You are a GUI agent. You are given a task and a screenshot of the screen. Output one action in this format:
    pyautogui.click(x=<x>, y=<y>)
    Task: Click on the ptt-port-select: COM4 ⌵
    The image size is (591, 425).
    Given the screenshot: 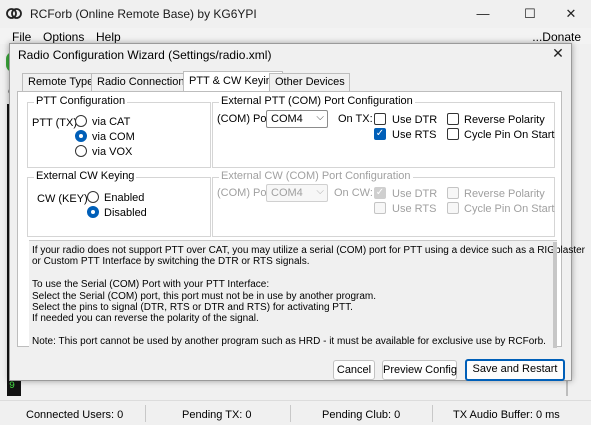 What is the action you would take?
    pyautogui.click(x=297, y=119)
    